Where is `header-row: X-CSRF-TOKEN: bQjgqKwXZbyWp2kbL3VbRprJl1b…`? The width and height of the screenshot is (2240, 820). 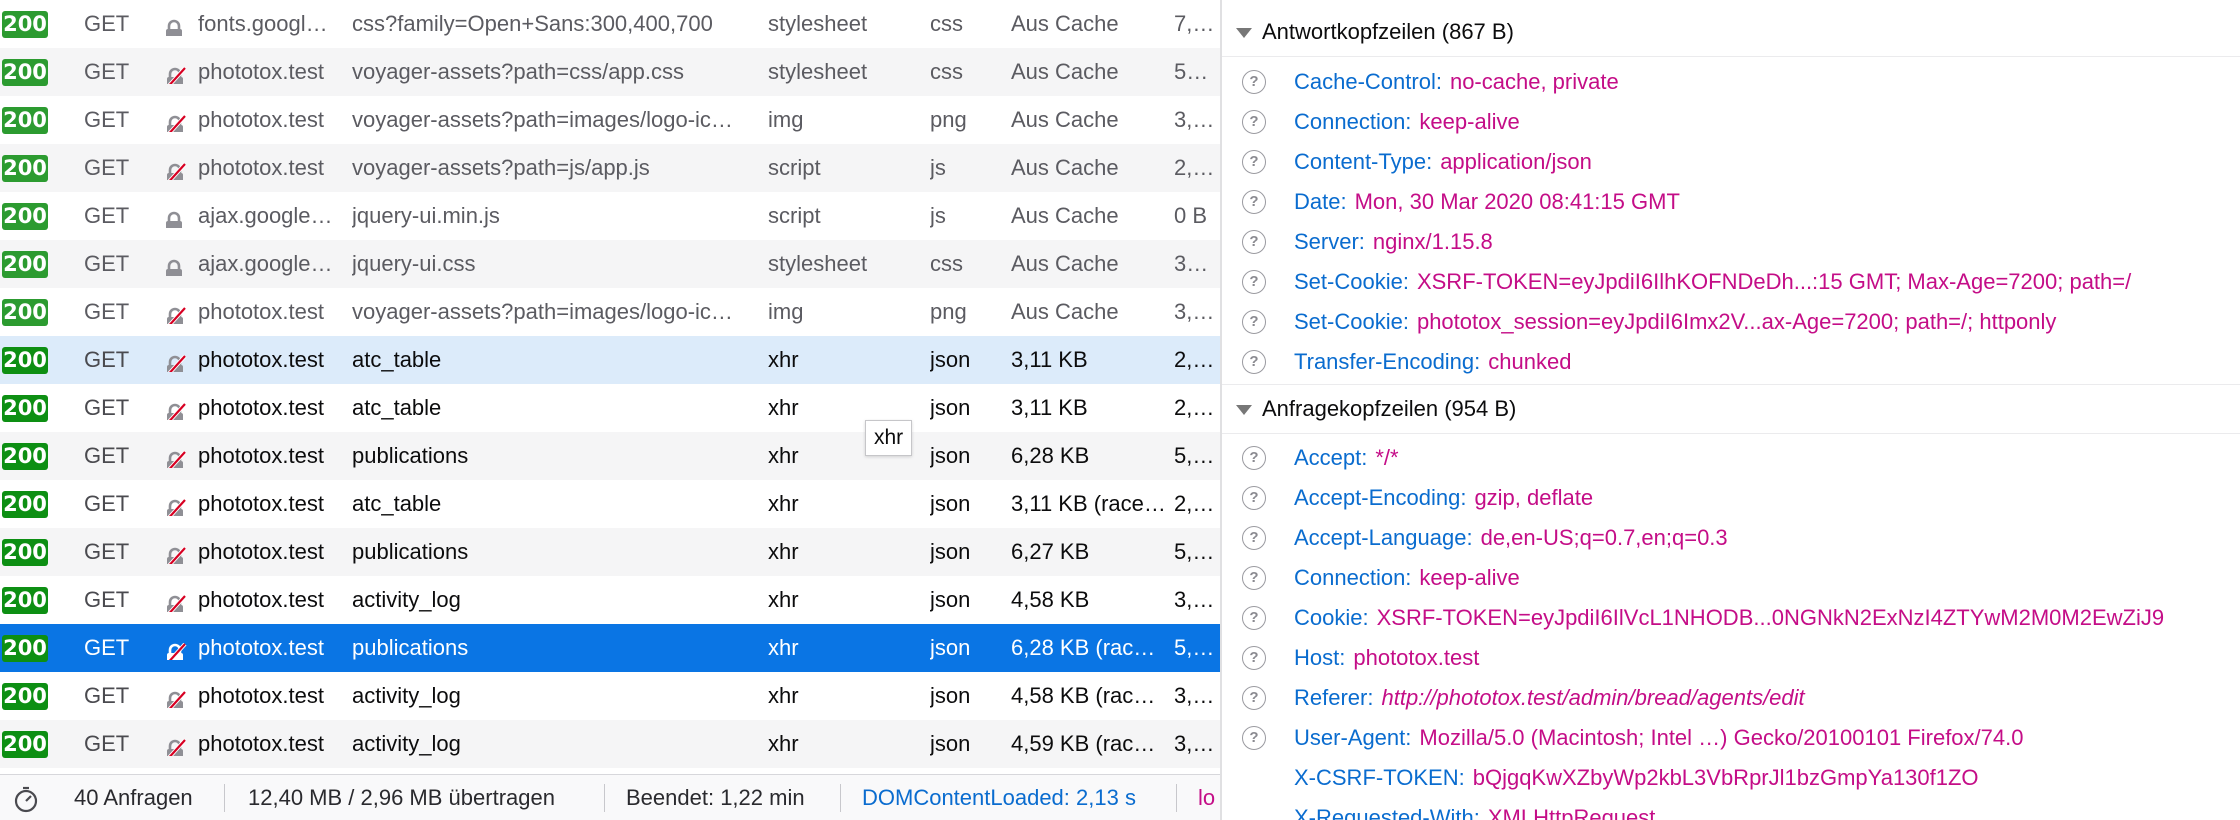
header-row: X-CSRF-TOKEN: bQjgqKwXZbyWp2kbL3VbRprJl1b… is located at coordinates (1731, 778).